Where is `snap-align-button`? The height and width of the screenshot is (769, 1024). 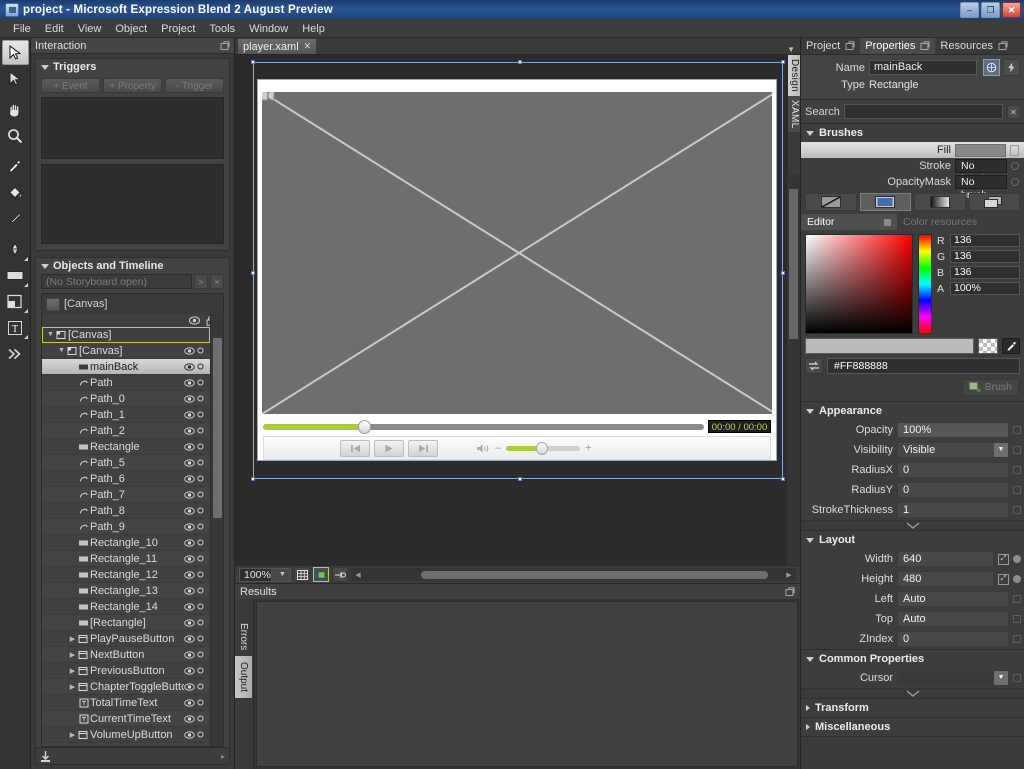 snap-align-button is located at coordinates (340, 574).